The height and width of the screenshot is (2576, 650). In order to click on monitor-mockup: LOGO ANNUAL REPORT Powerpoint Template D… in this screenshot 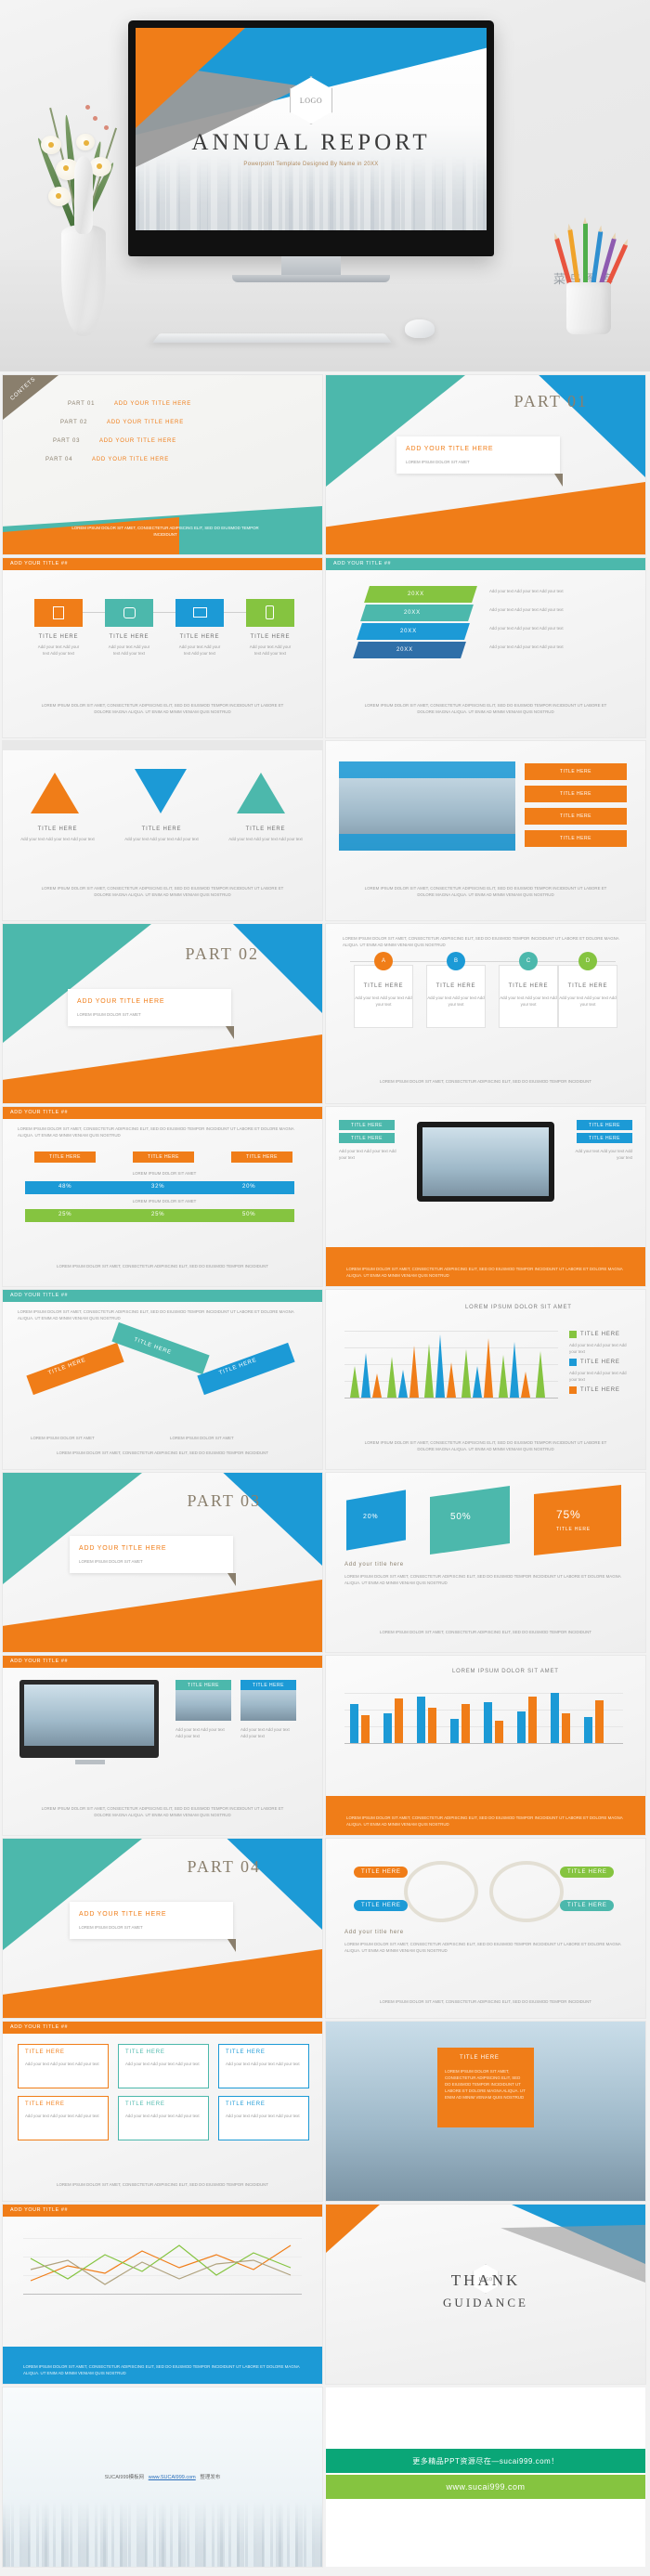, I will do `click(311, 151)`.